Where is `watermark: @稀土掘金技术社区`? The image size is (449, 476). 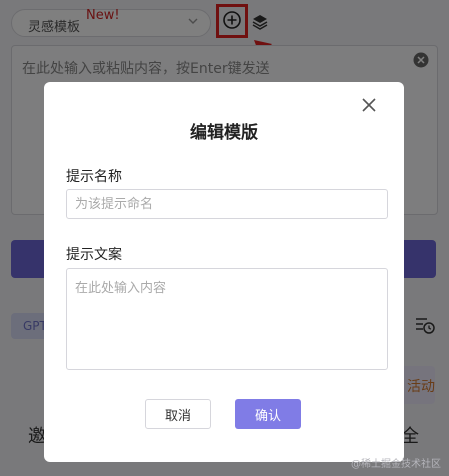 watermark: @稀土掘金技术社区 is located at coordinates (396, 464).